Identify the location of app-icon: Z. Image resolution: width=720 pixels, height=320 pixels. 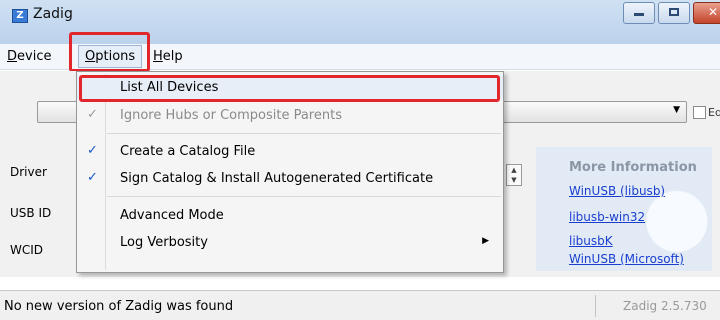
(20, 16).